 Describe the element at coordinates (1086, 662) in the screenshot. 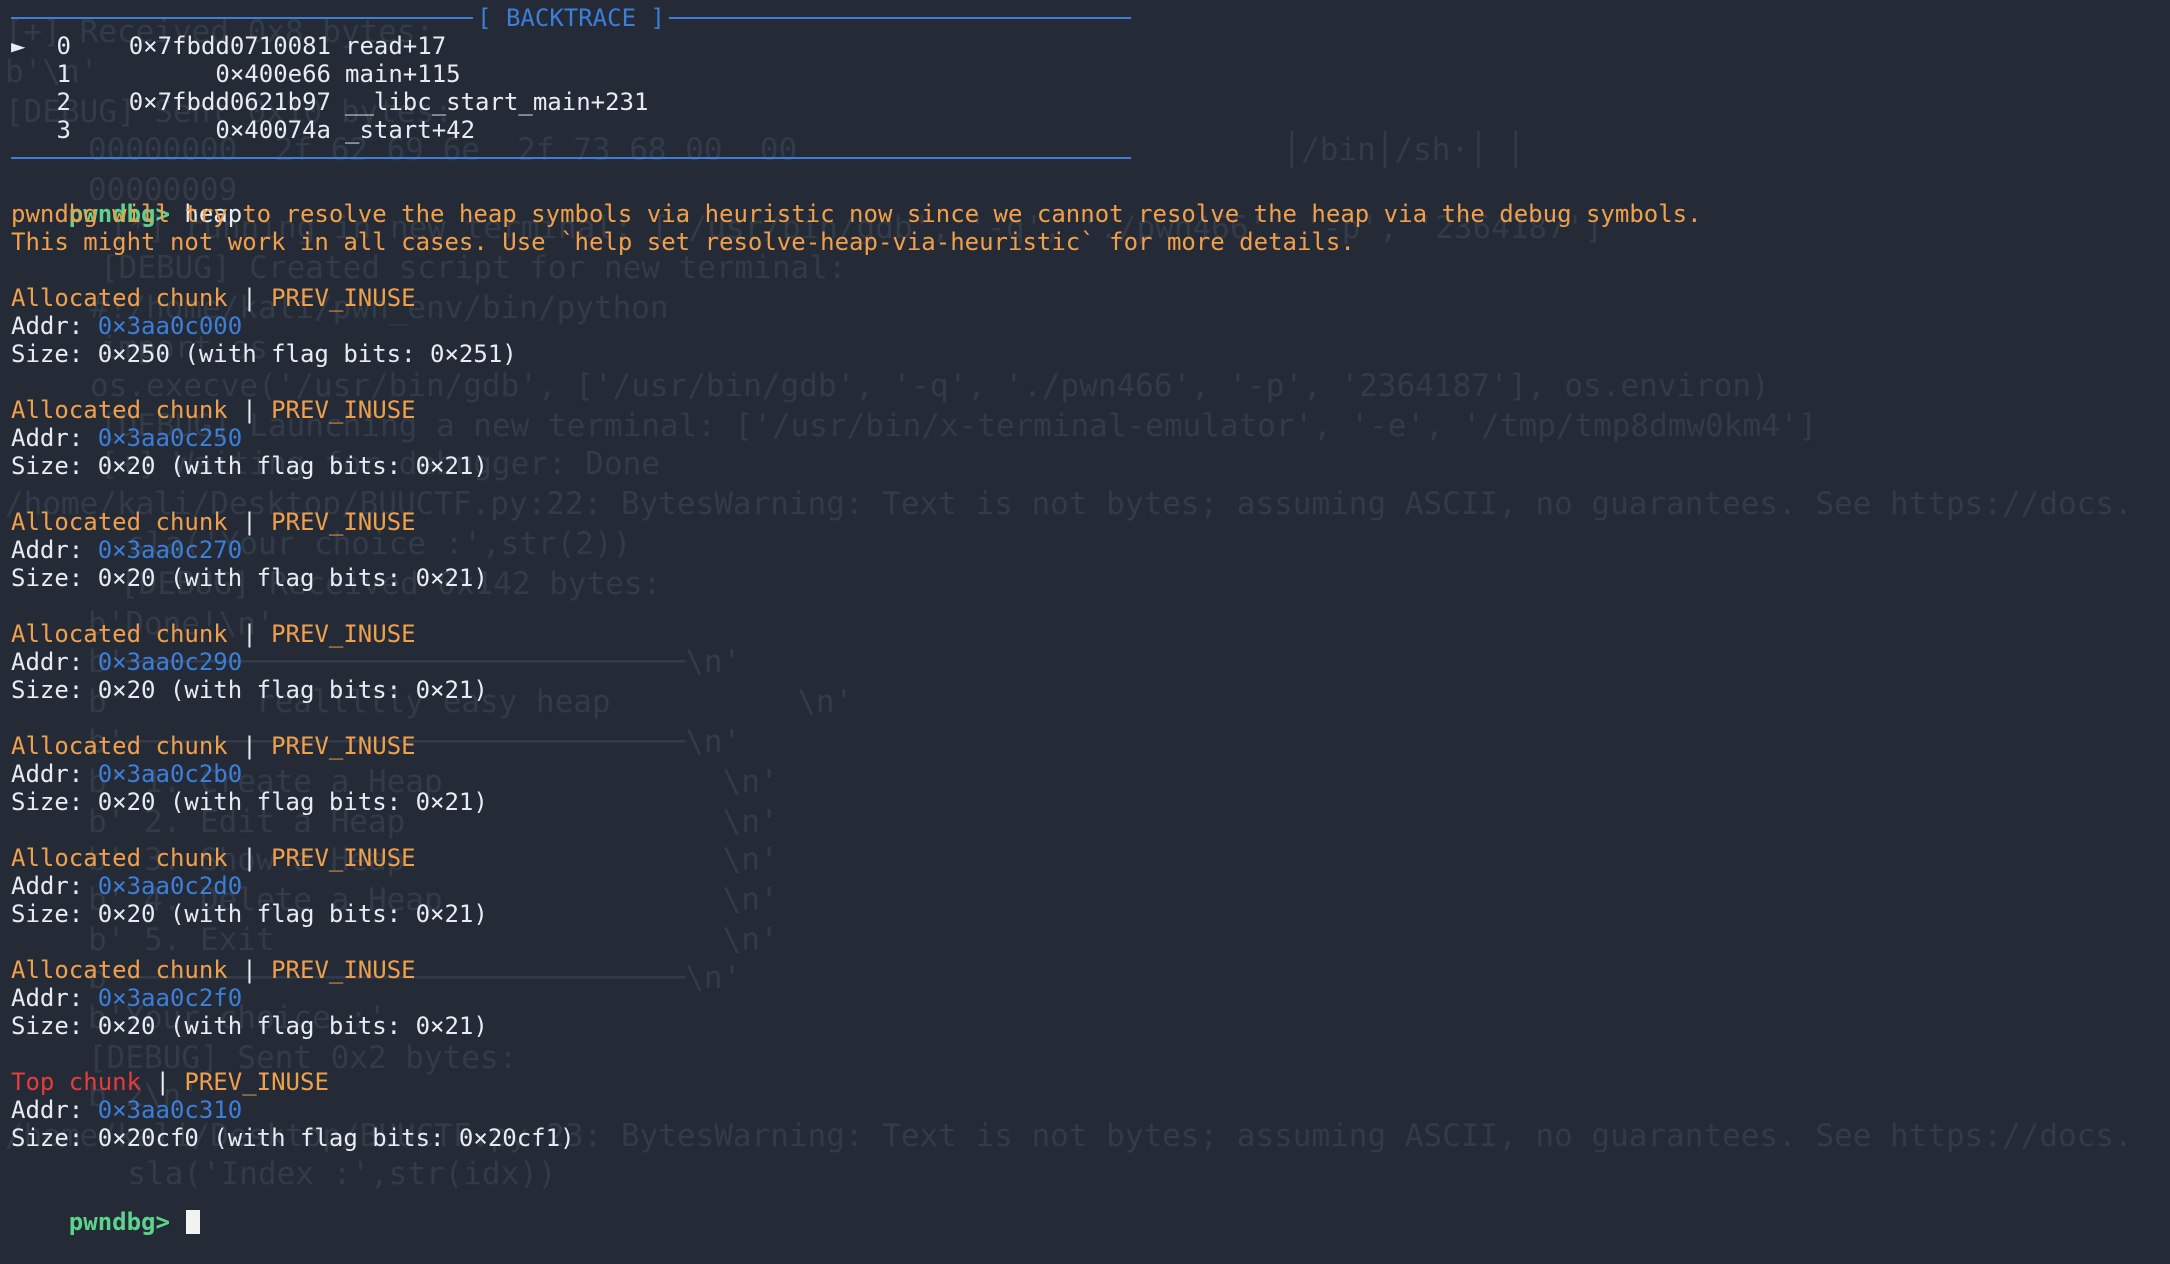

I see `chunk-addr-line: Addr: 0×3aa0c290` at that location.